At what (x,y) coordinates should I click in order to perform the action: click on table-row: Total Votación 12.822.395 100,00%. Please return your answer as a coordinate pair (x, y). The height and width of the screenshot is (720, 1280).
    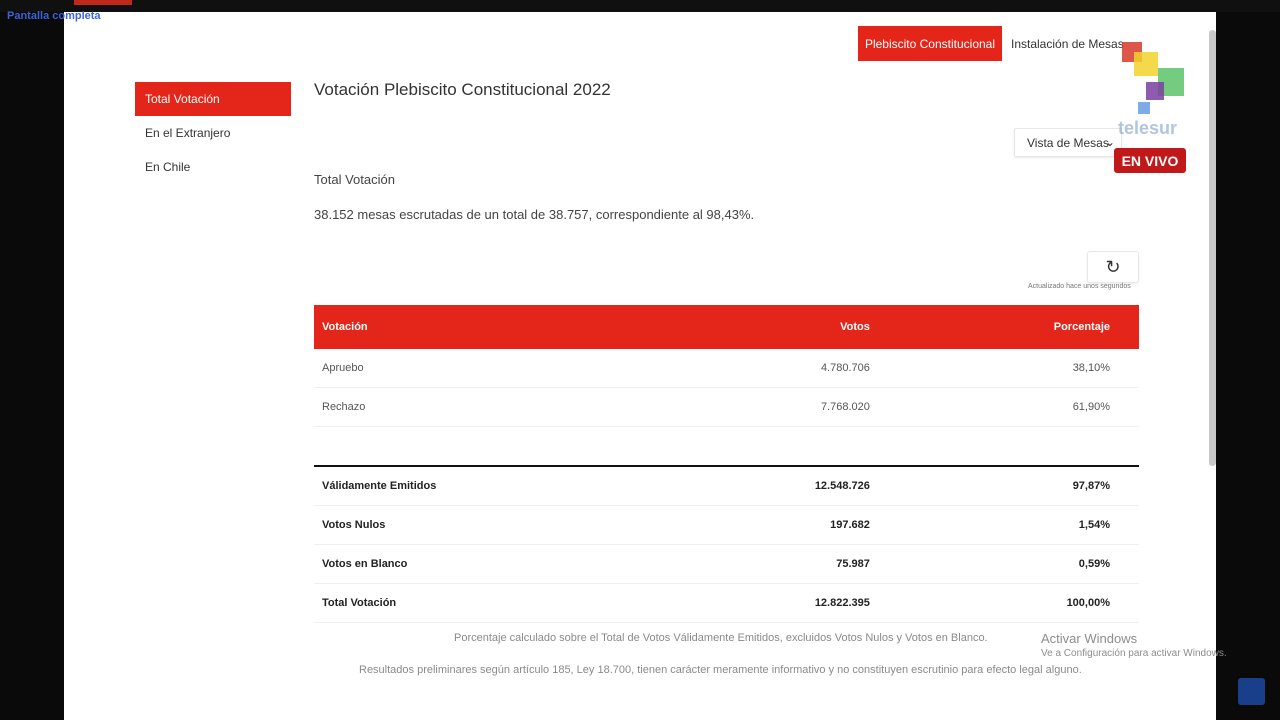
    Looking at the image, I should click on (726, 603).